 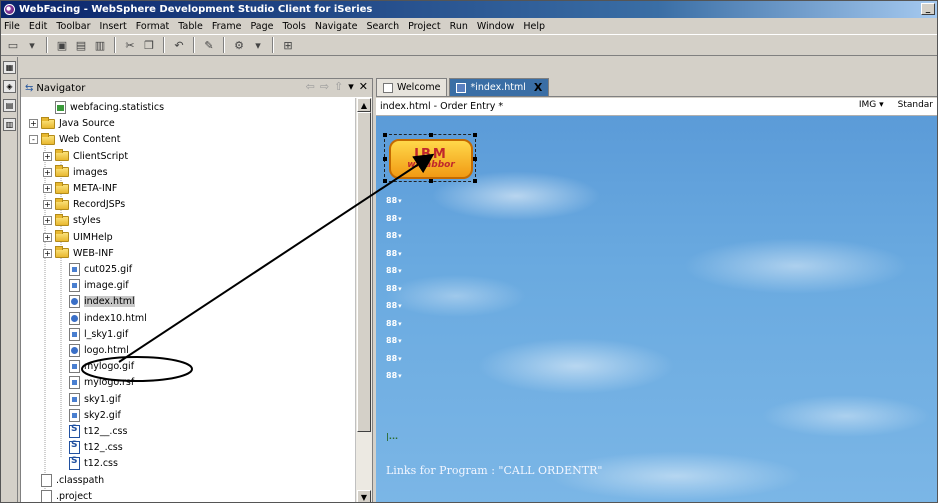 I want to click on tree-item: mylogo.rsf, so click(x=95, y=382).